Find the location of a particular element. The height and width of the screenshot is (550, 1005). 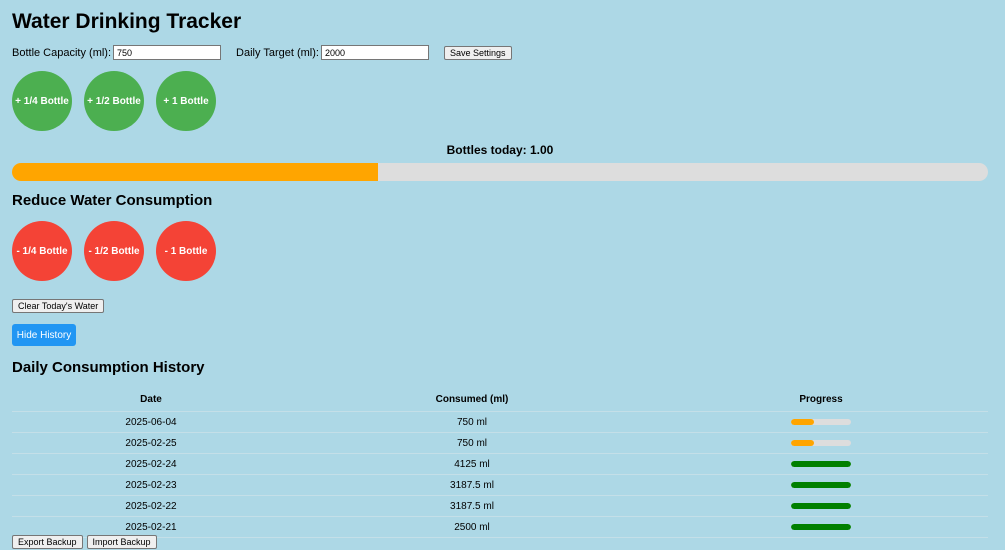

history-row: 2025-02-24 4125 ml is located at coordinates (500, 464).